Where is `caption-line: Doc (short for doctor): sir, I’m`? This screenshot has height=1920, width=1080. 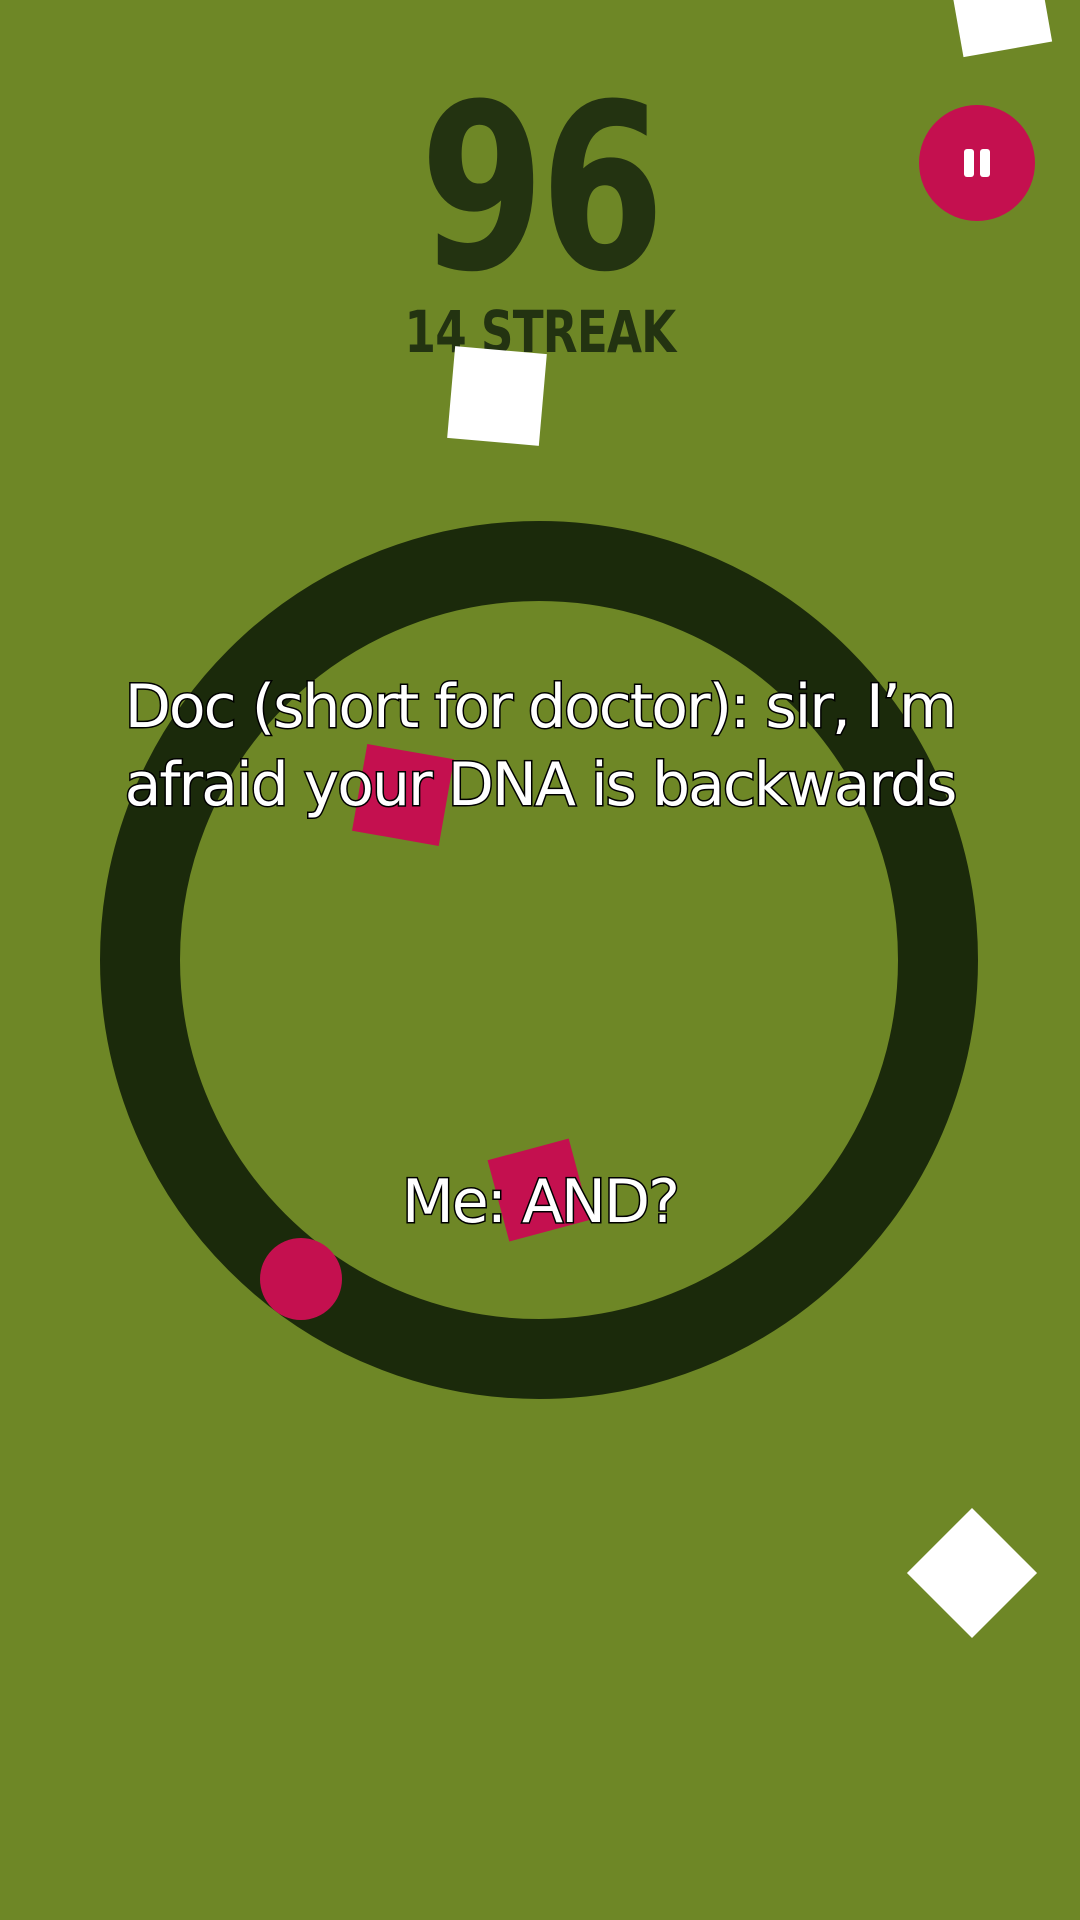
caption-line: Doc (short for doctor): sir, I’m is located at coordinates (541, 707).